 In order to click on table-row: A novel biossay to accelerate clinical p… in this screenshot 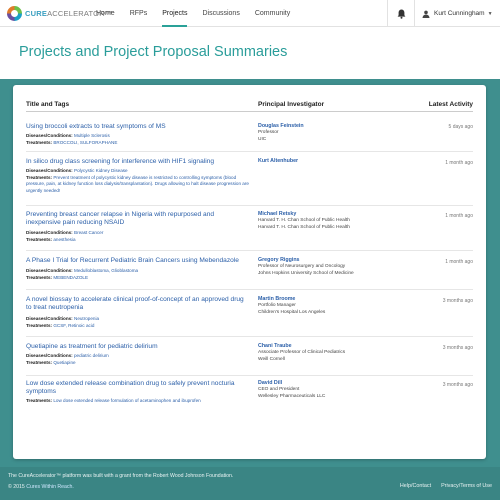, I will do `click(249, 313)`.